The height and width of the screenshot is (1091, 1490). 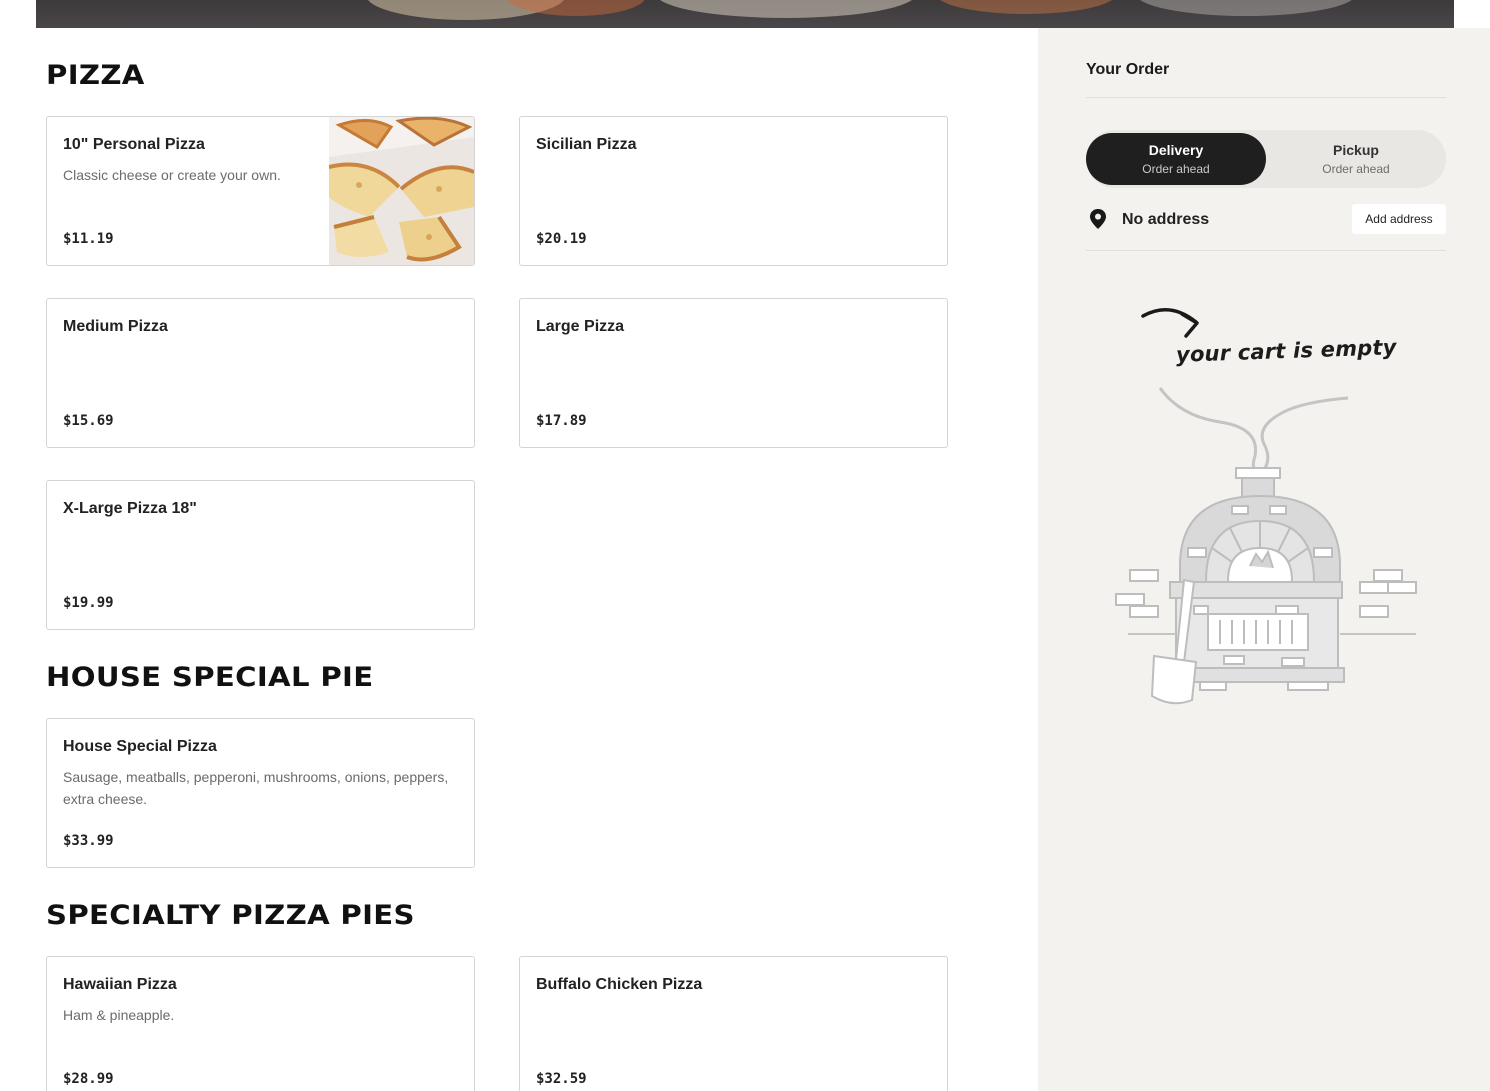 What do you see at coordinates (586, 144) in the screenshot?
I see `item-name: Sicilian Pizza` at bounding box center [586, 144].